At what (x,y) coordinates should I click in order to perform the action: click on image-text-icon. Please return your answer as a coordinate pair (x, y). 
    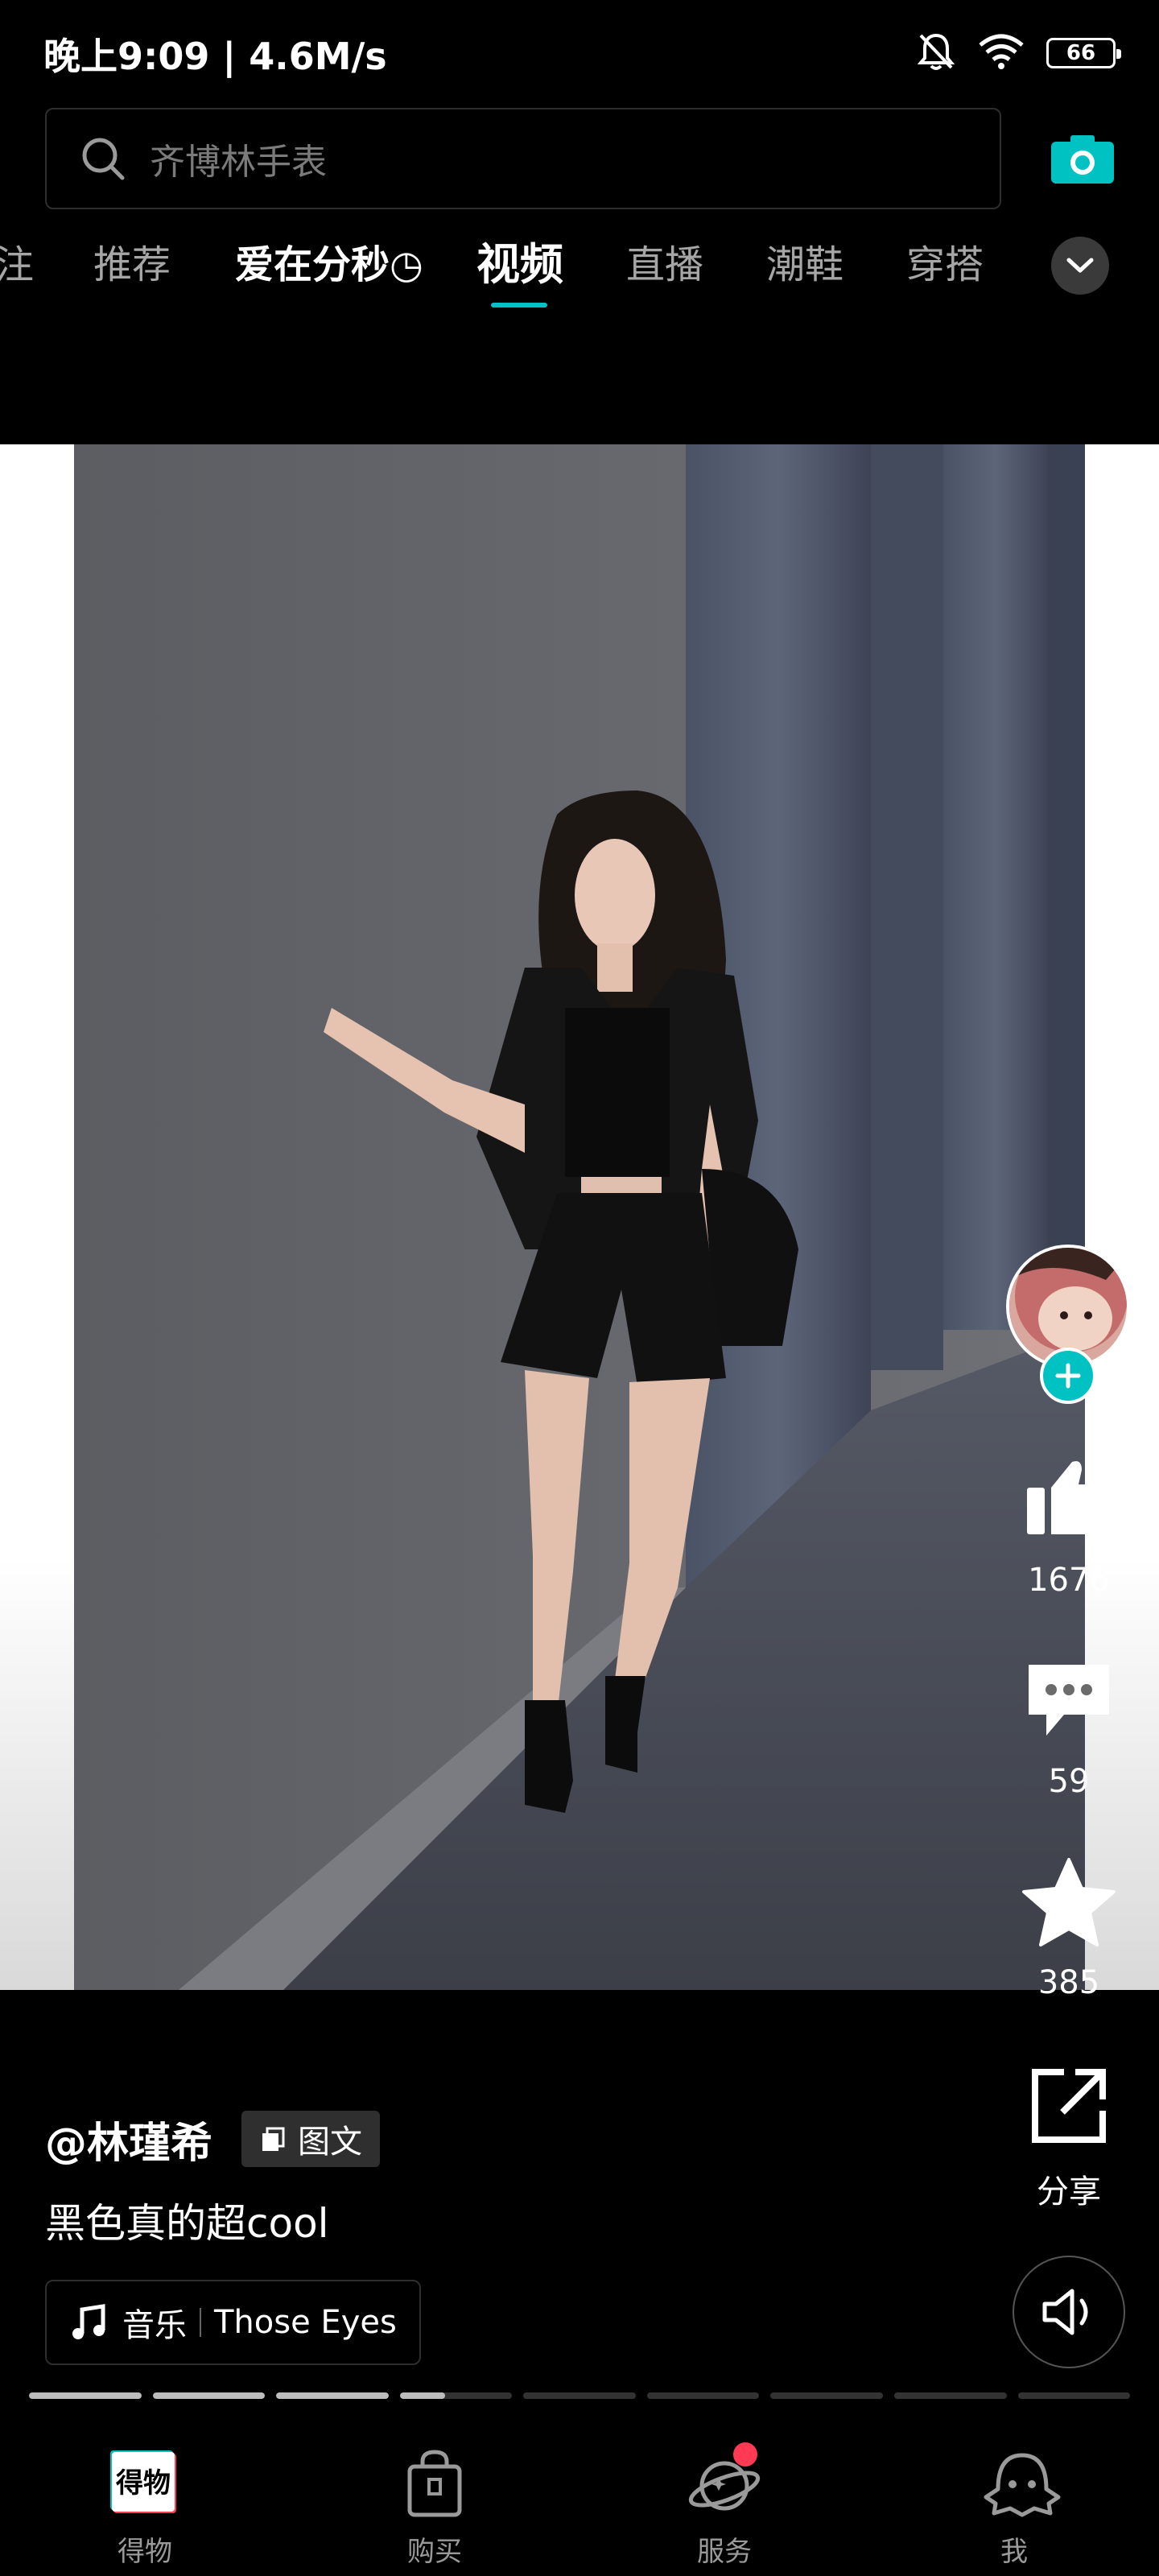
    Looking at the image, I should click on (273, 2139).